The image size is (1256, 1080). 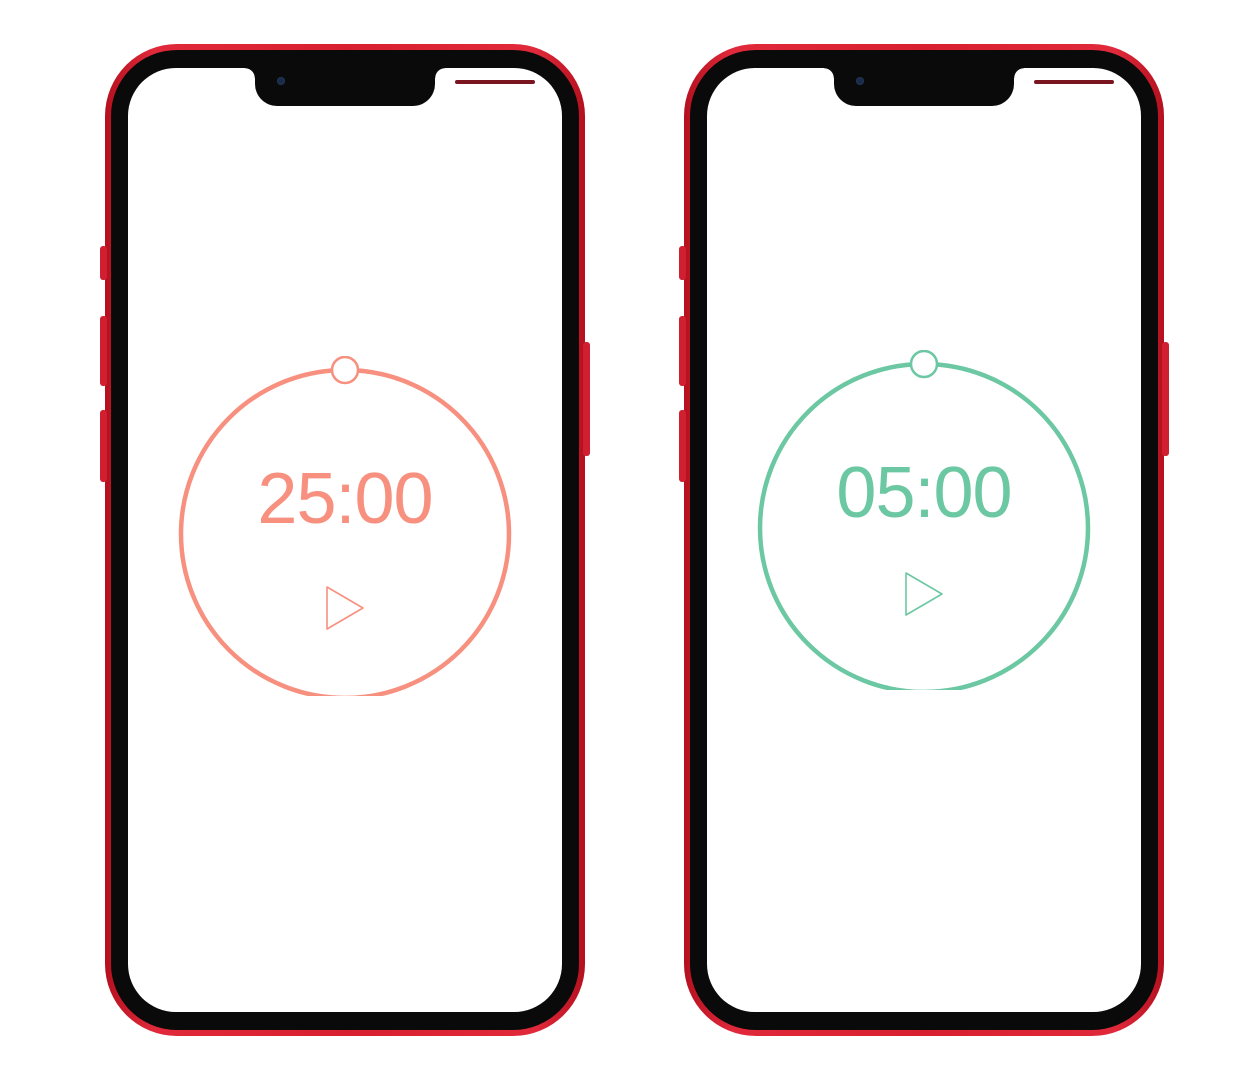 I want to click on time-display: 25:00, so click(x=345, y=499).